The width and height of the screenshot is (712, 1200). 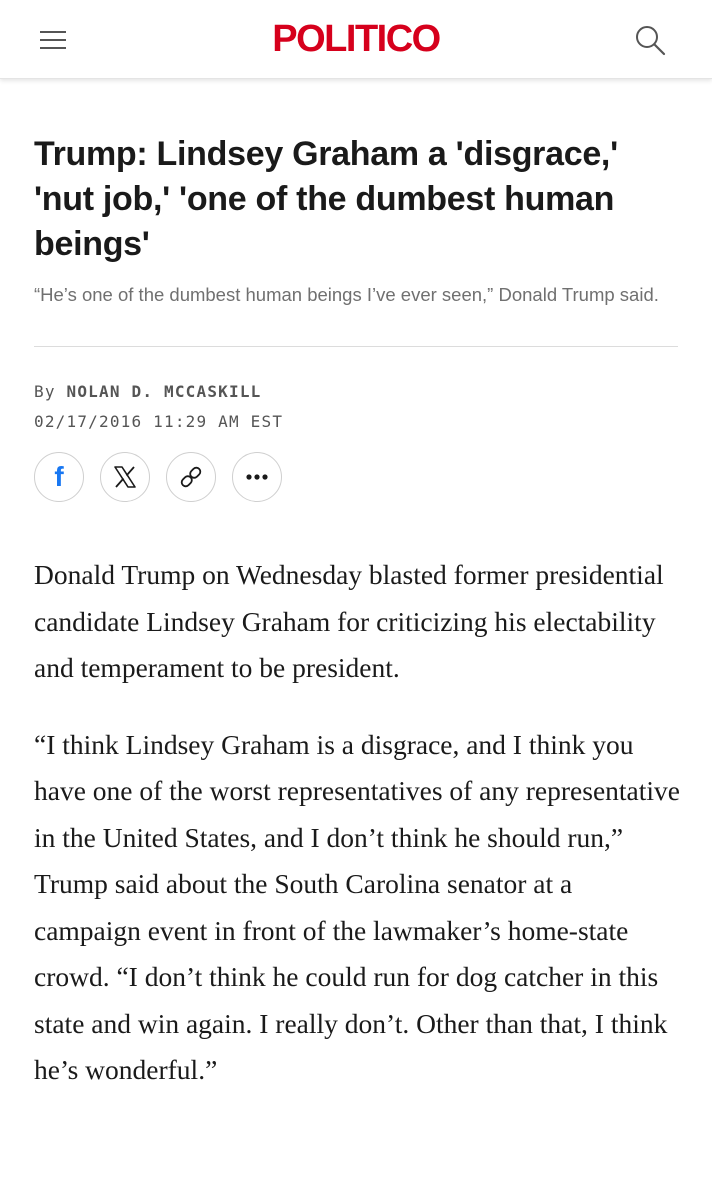 I want to click on top-navigation-bar: POLITICO, so click(x=356, y=39).